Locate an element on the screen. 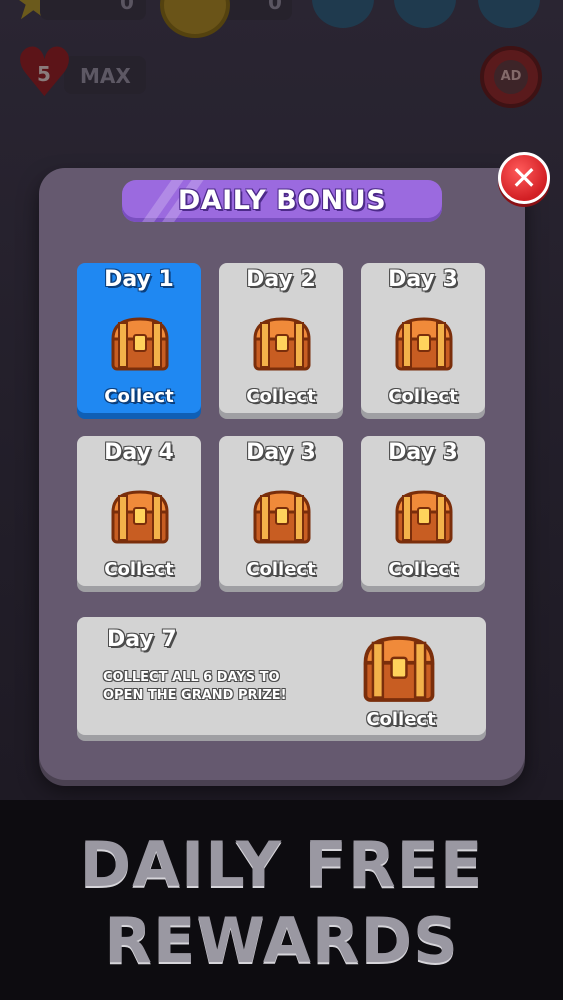 This screenshot has width=563, height=1000. day-card-2: Day 2 Collect is located at coordinates (281, 338).